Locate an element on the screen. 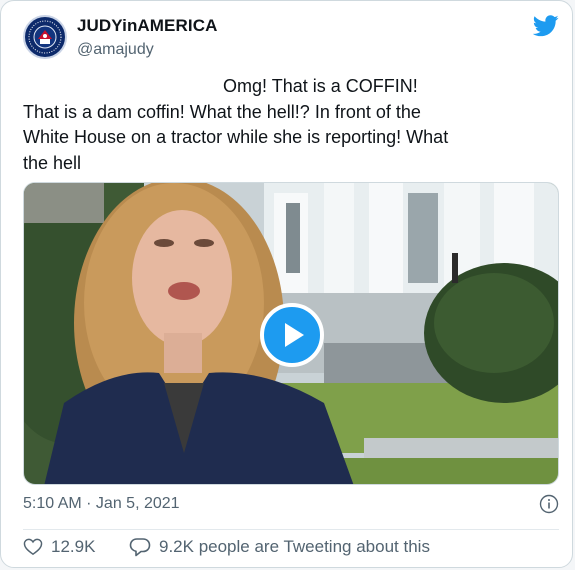 This screenshot has height=570, width=575. reply-icon is located at coordinates (140, 547).